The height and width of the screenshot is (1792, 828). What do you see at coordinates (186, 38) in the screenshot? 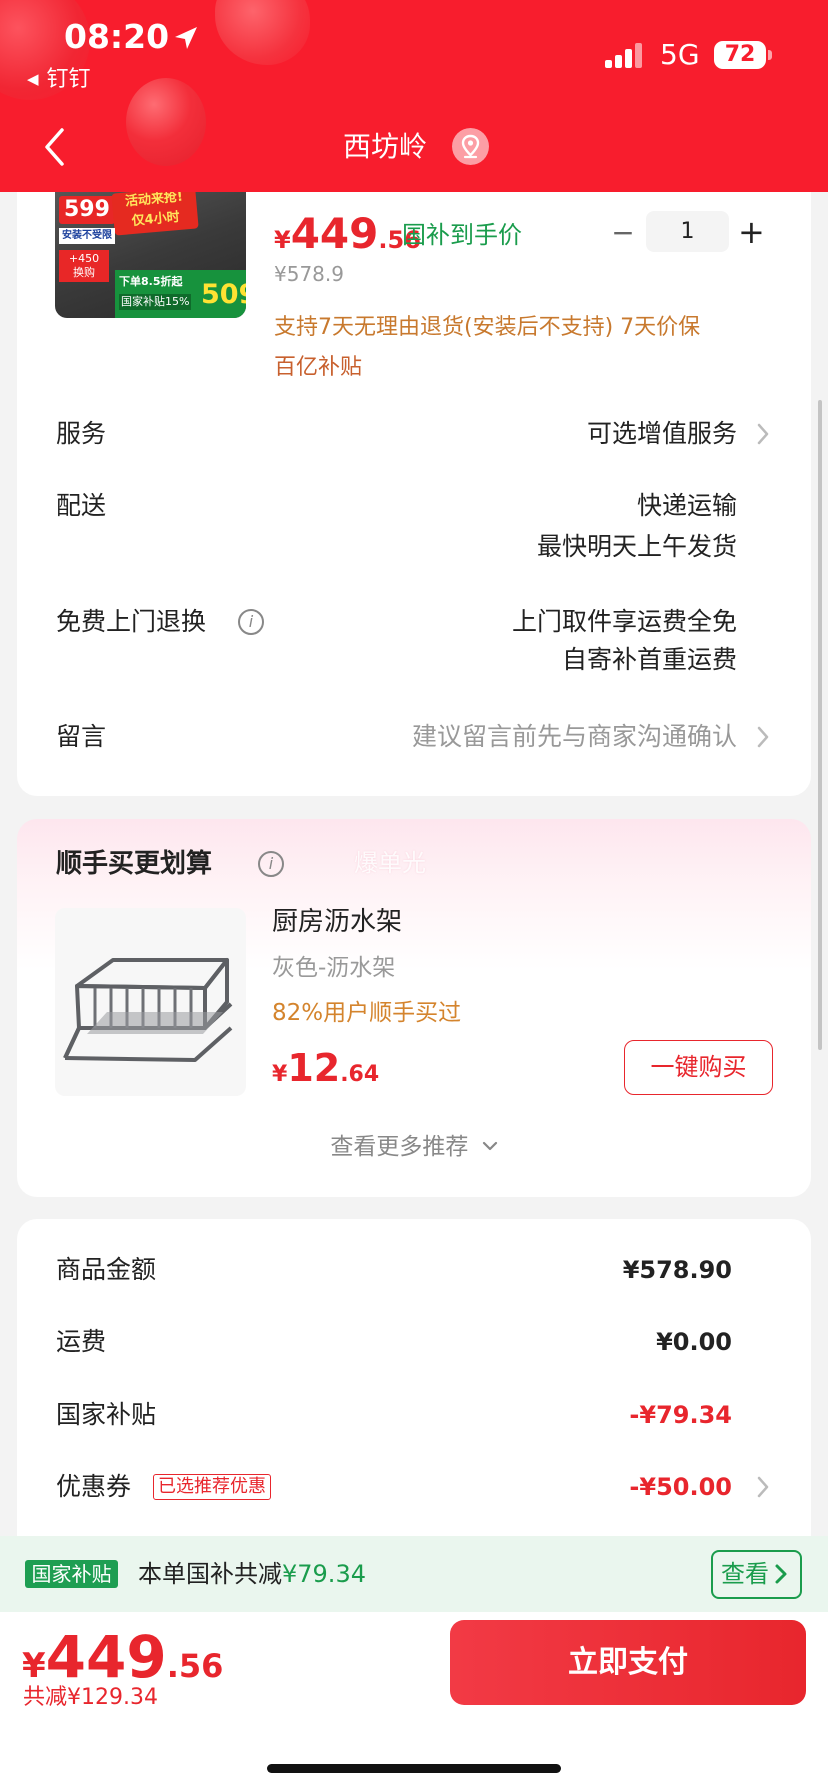
I see `location-arrow-icon` at bounding box center [186, 38].